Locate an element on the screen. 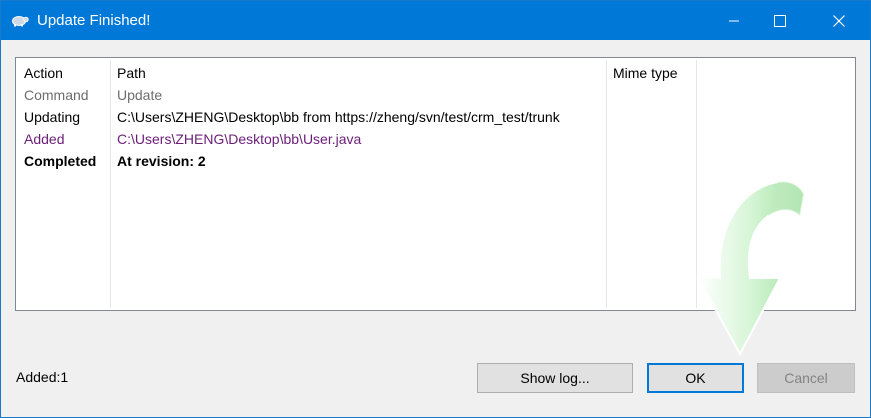 This screenshot has height=418, width=871. minimize-button is located at coordinates (734, 20).